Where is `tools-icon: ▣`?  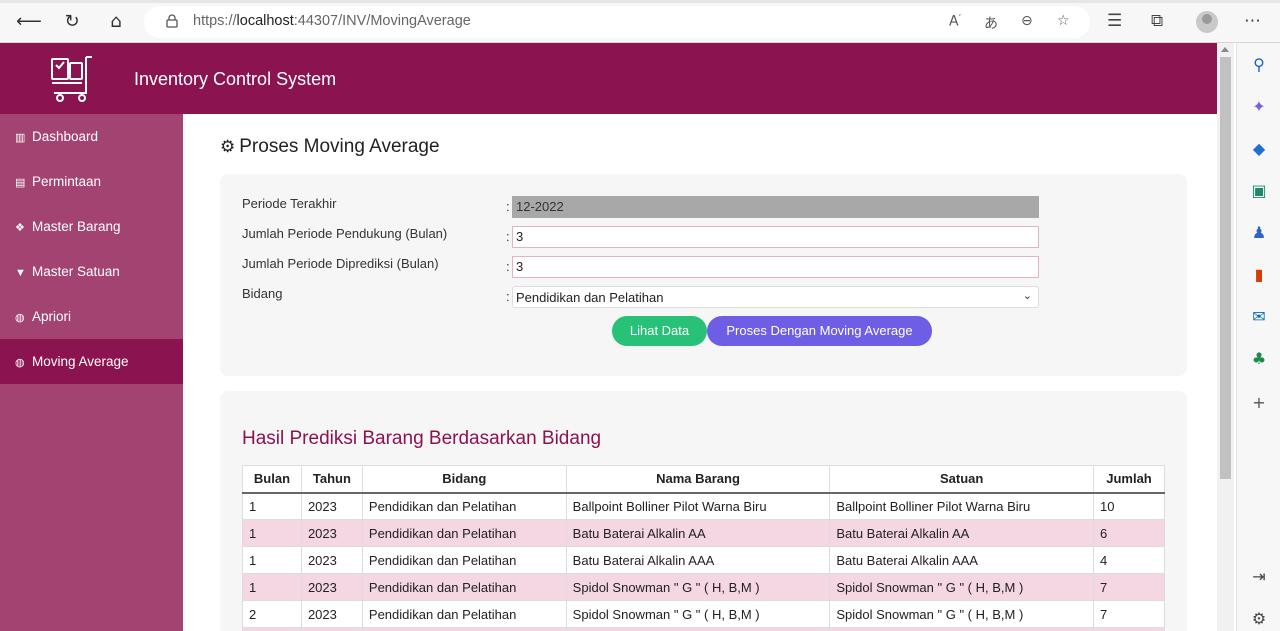 tools-icon: ▣ is located at coordinates (1259, 191).